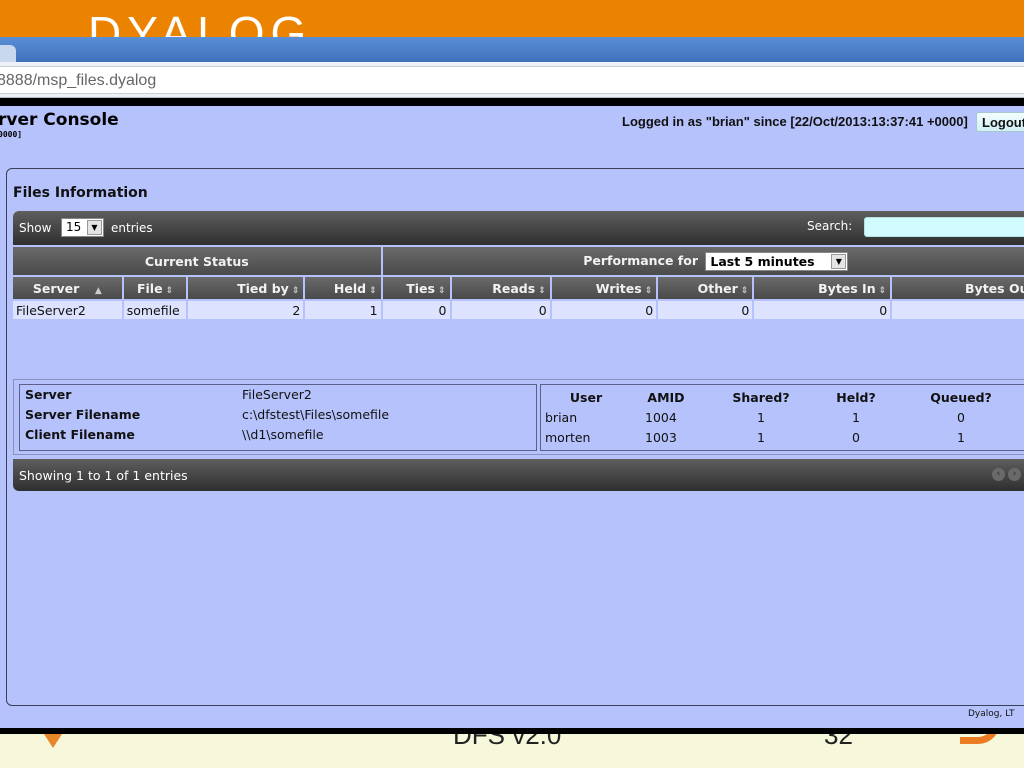  What do you see at coordinates (59, 120) in the screenshot?
I see `page-title: rver Console` at bounding box center [59, 120].